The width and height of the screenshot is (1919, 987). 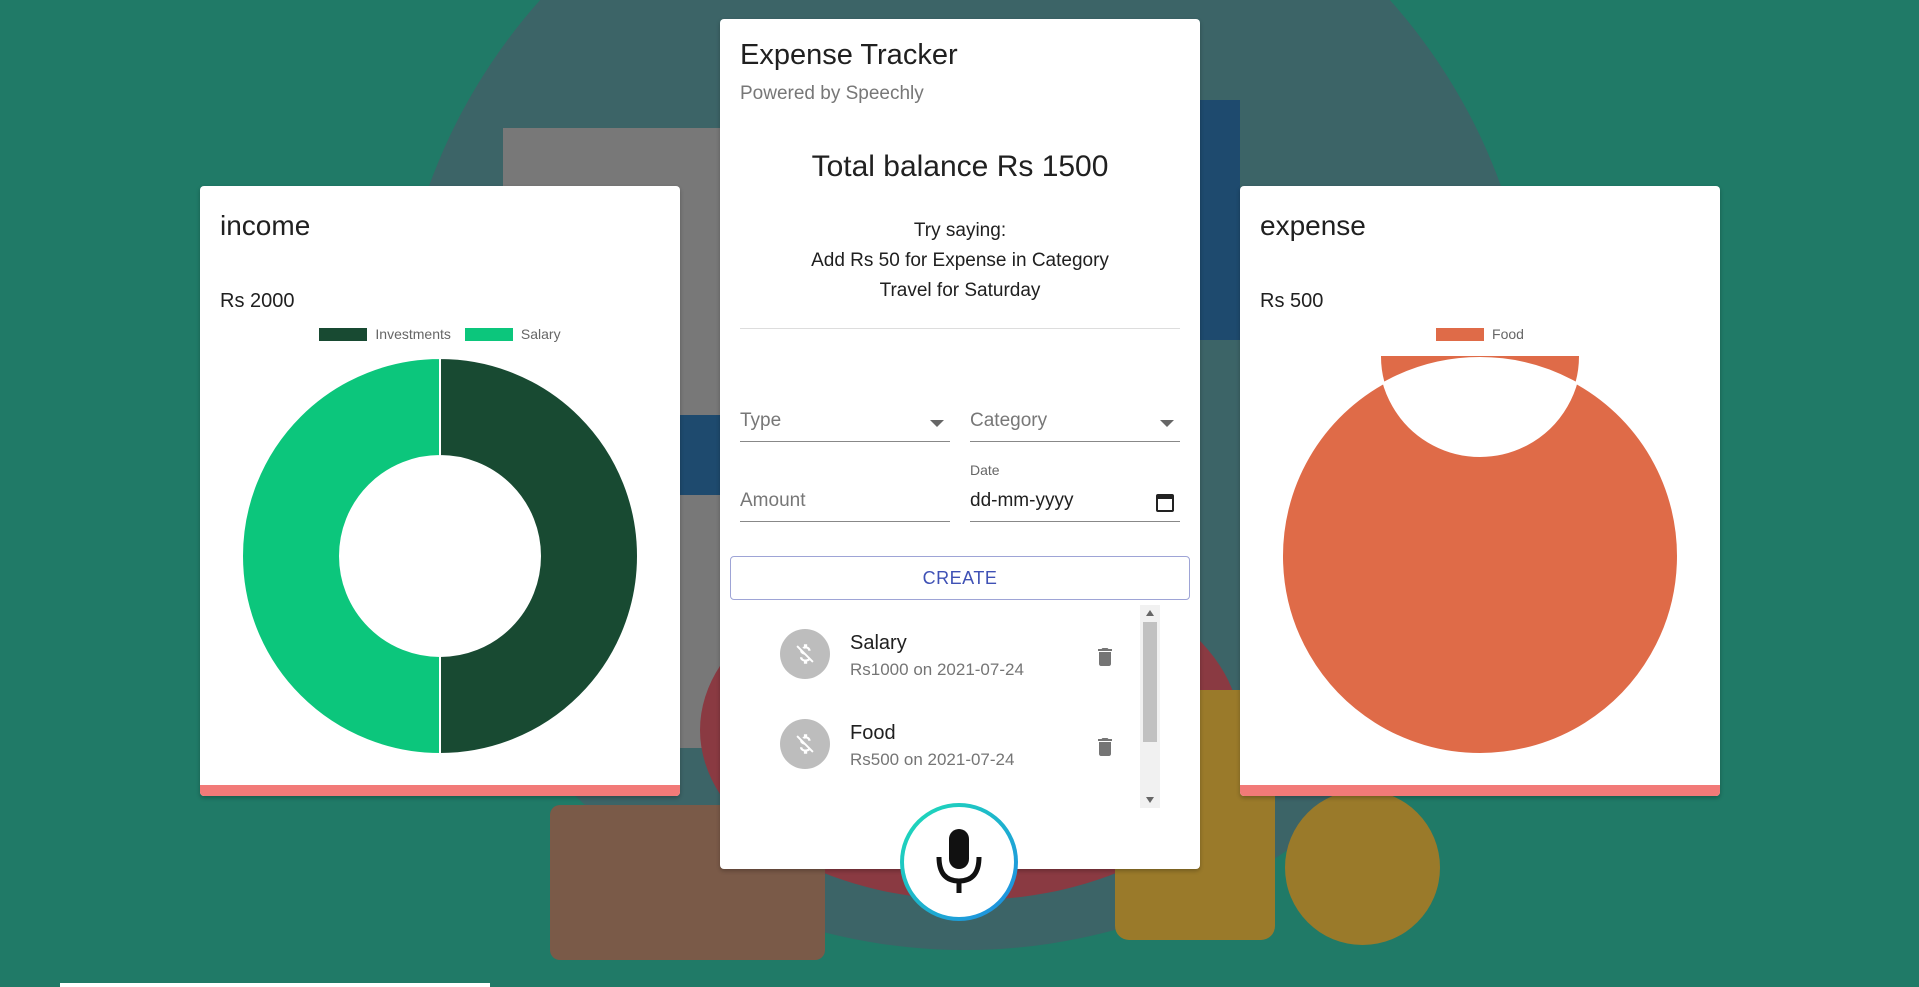 What do you see at coordinates (413, 334) in the screenshot?
I see `legend-label-investments: Investments` at bounding box center [413, 334].